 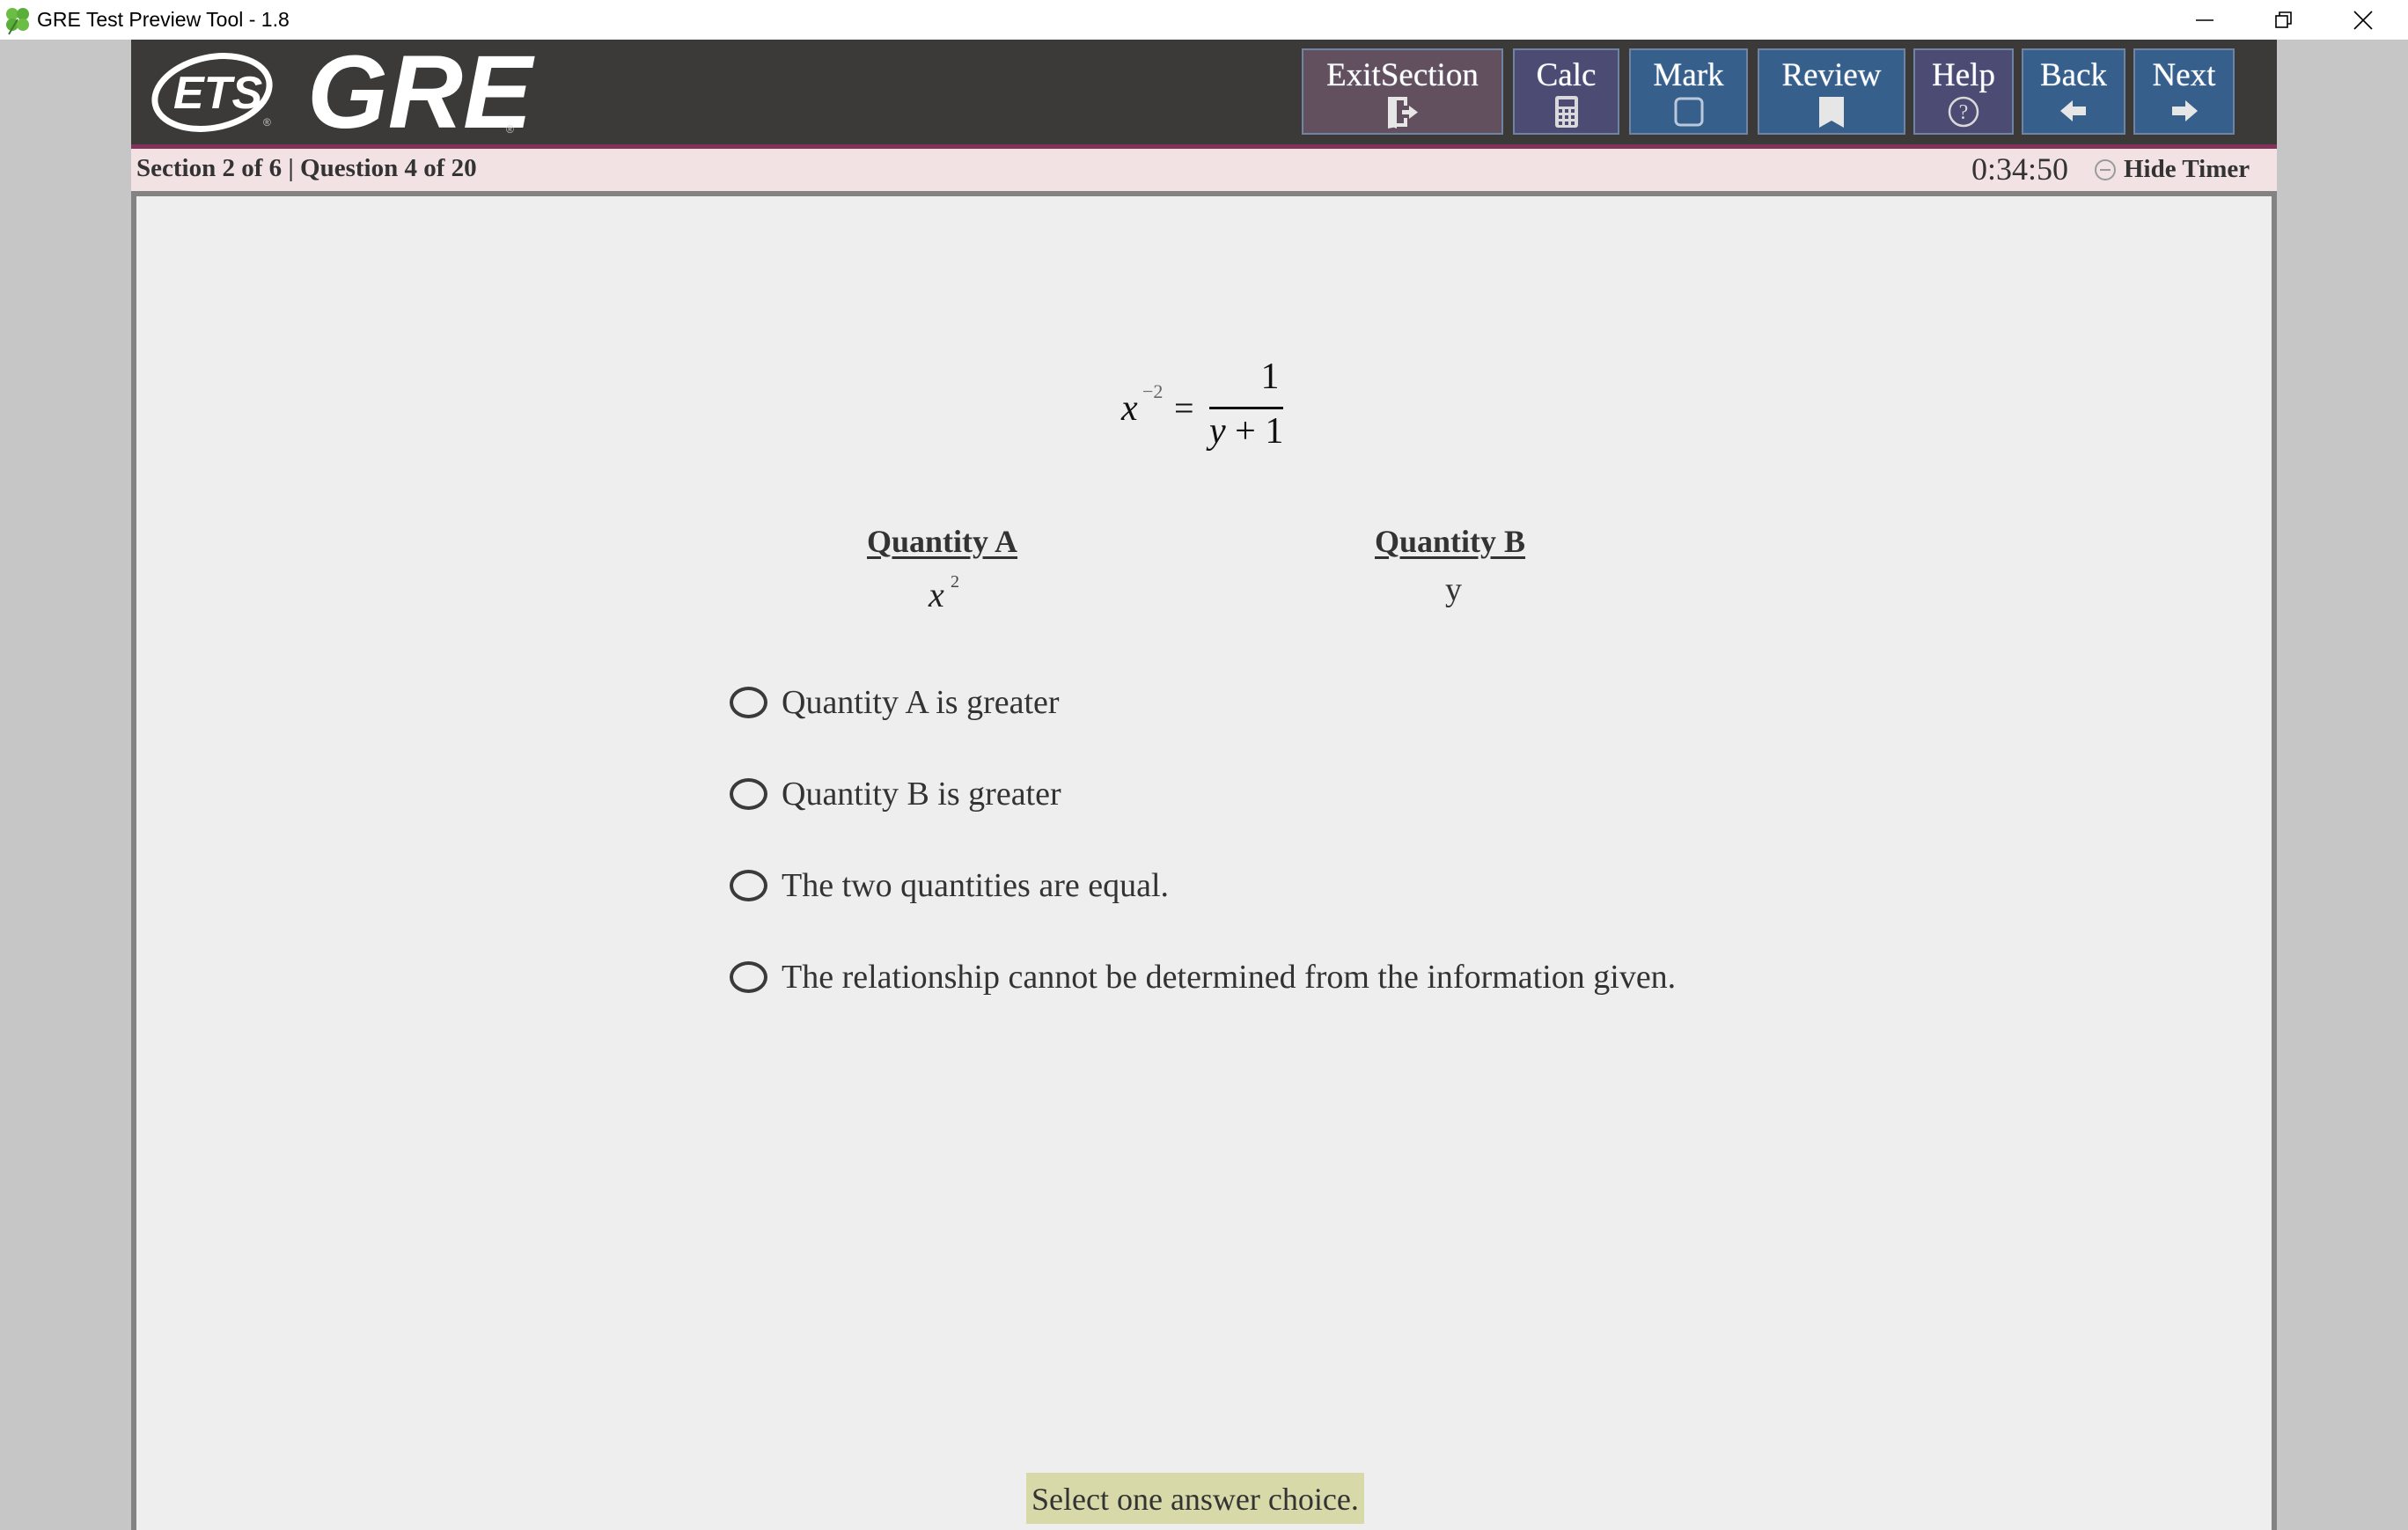 What do you see at coordinates (1831, 112) in the screenshot?
I see `bookmark-icon` at bounding box center [1831, 112].